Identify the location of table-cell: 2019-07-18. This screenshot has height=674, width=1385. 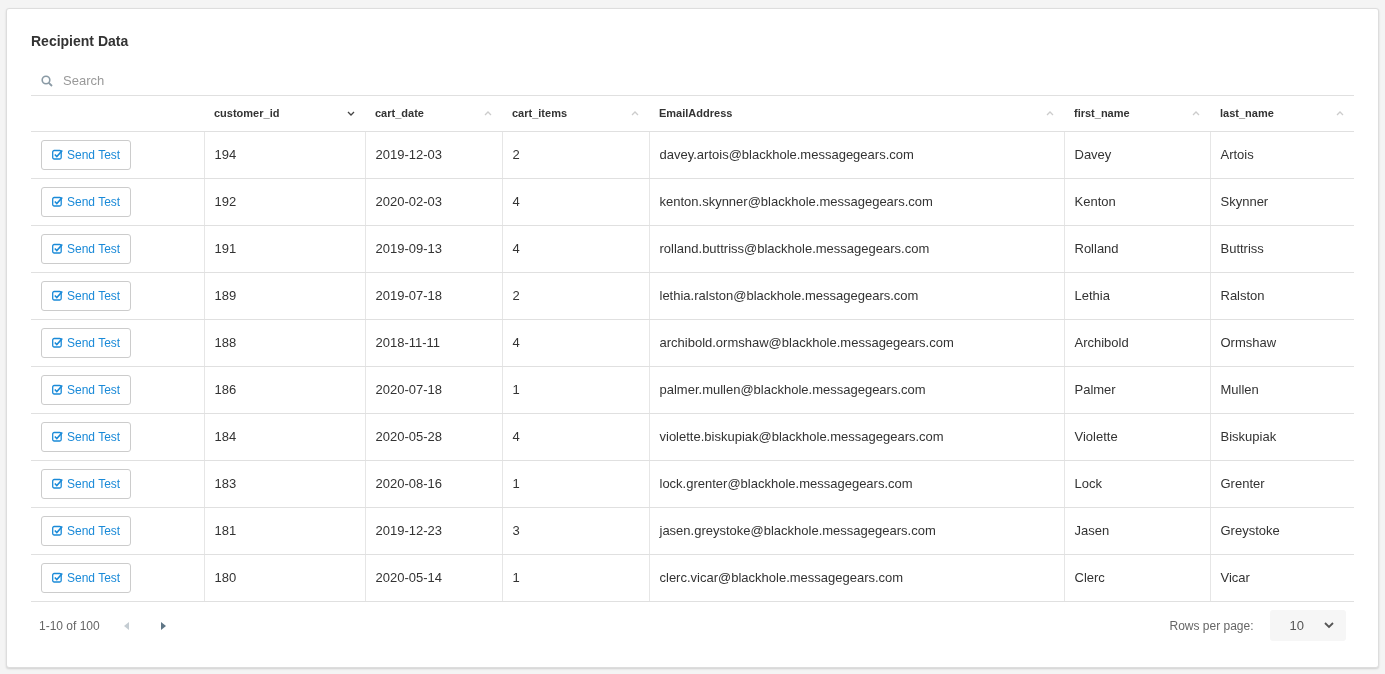
(408, 295).